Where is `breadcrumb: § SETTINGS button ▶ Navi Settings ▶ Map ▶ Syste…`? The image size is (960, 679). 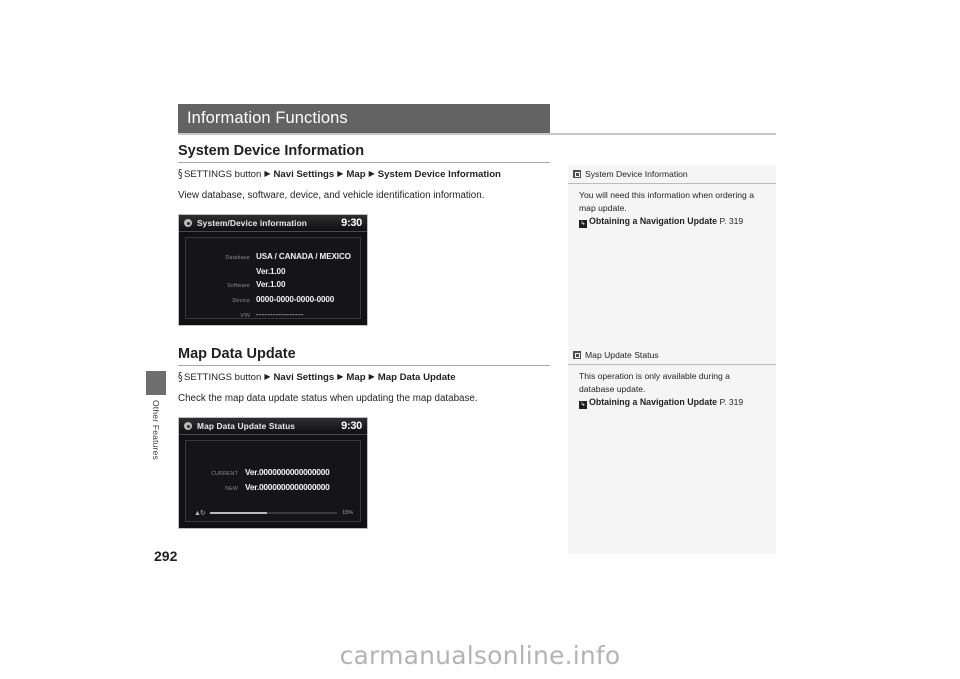 breadcrumb: § SETTINGS button ▶ Navi Settings ▶ Map ▶ Syste… is located at coordinates (365, 174).